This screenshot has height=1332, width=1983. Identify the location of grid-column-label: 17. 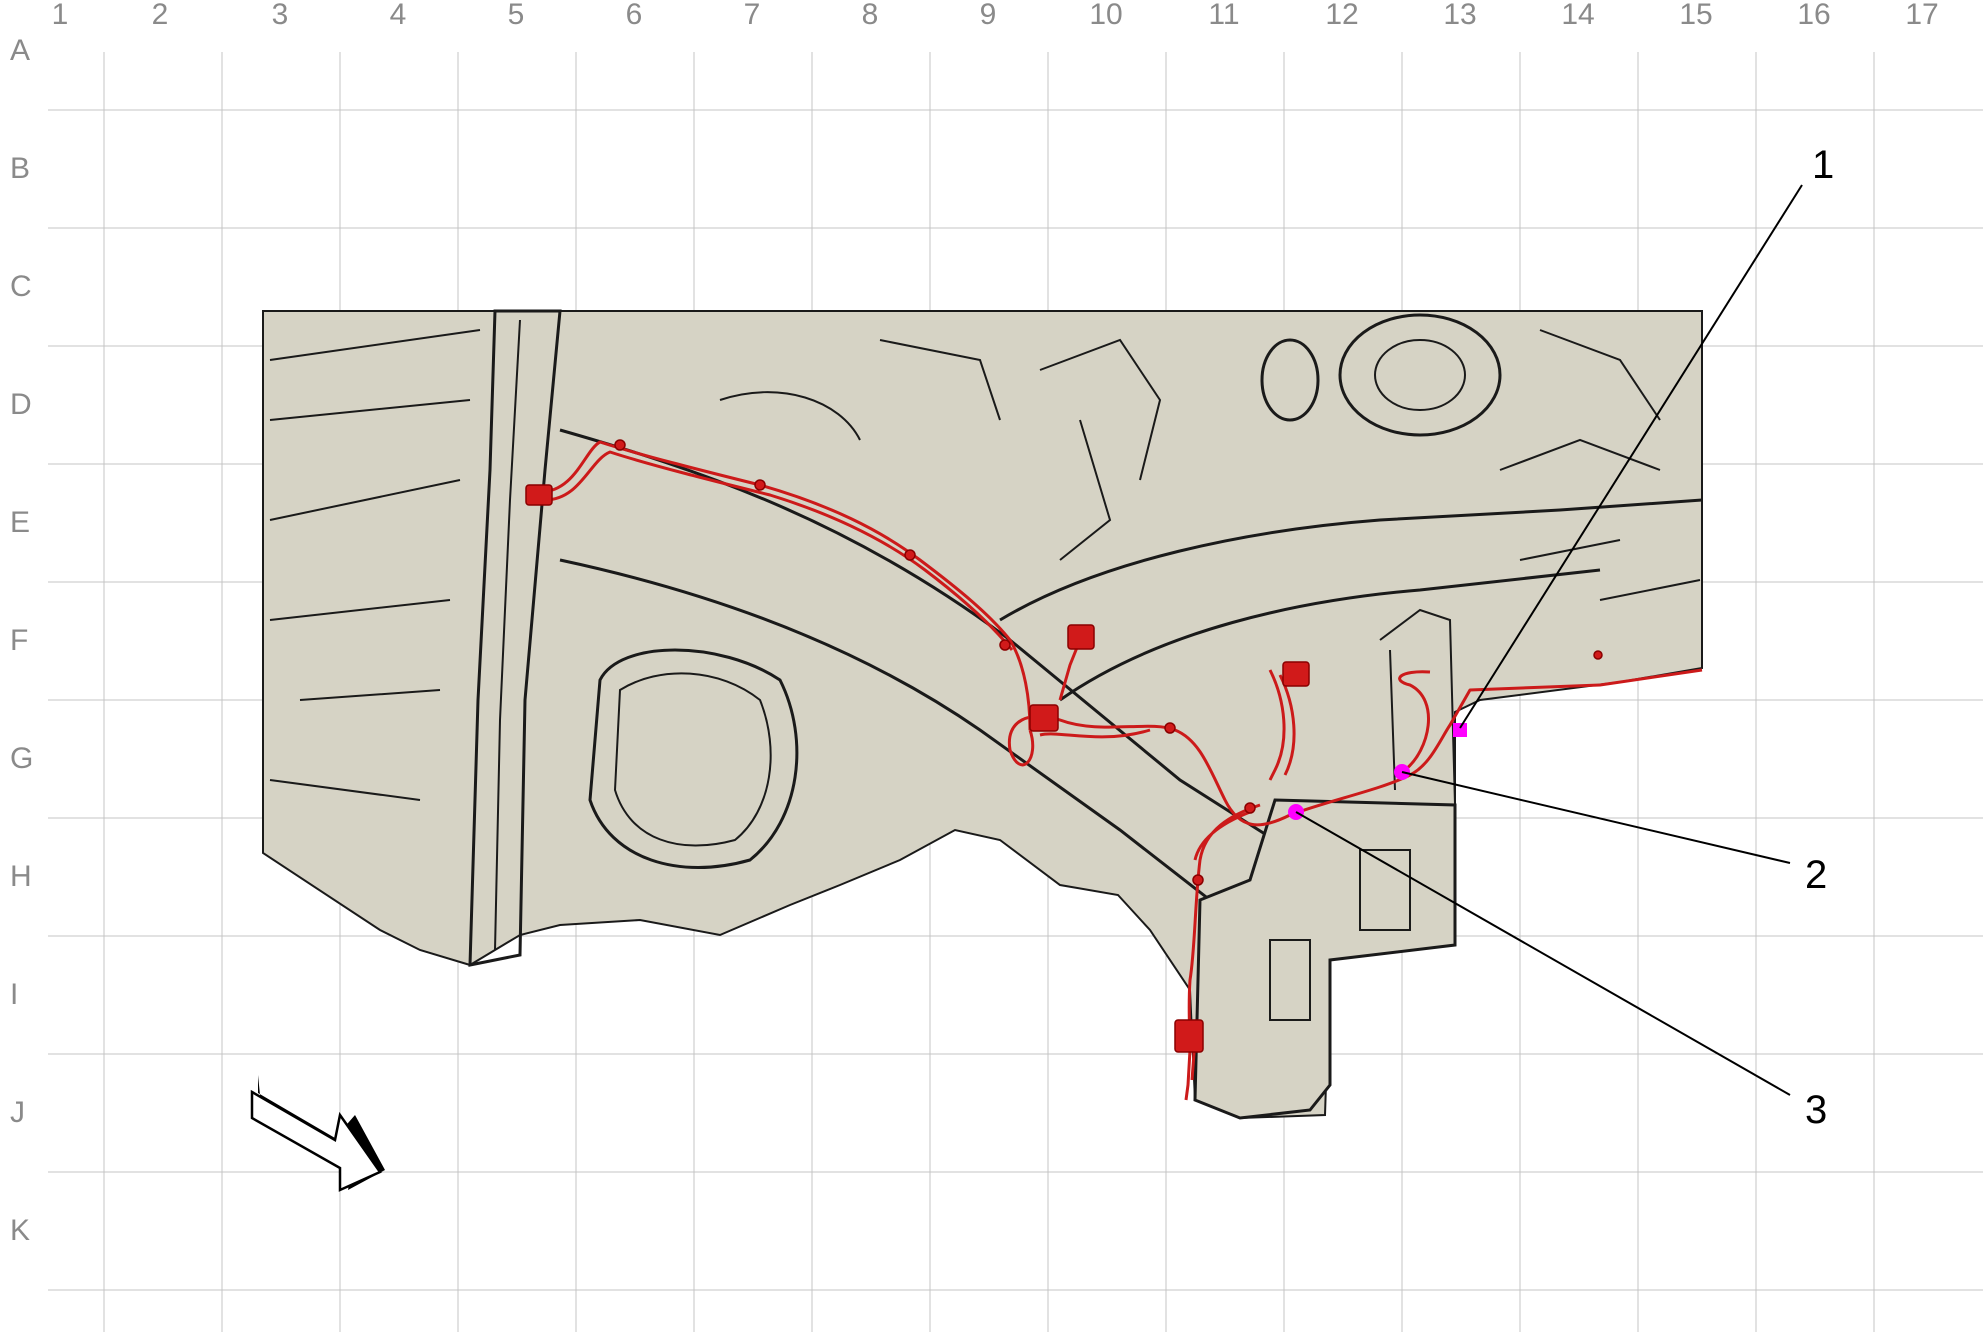
(1921, 15).